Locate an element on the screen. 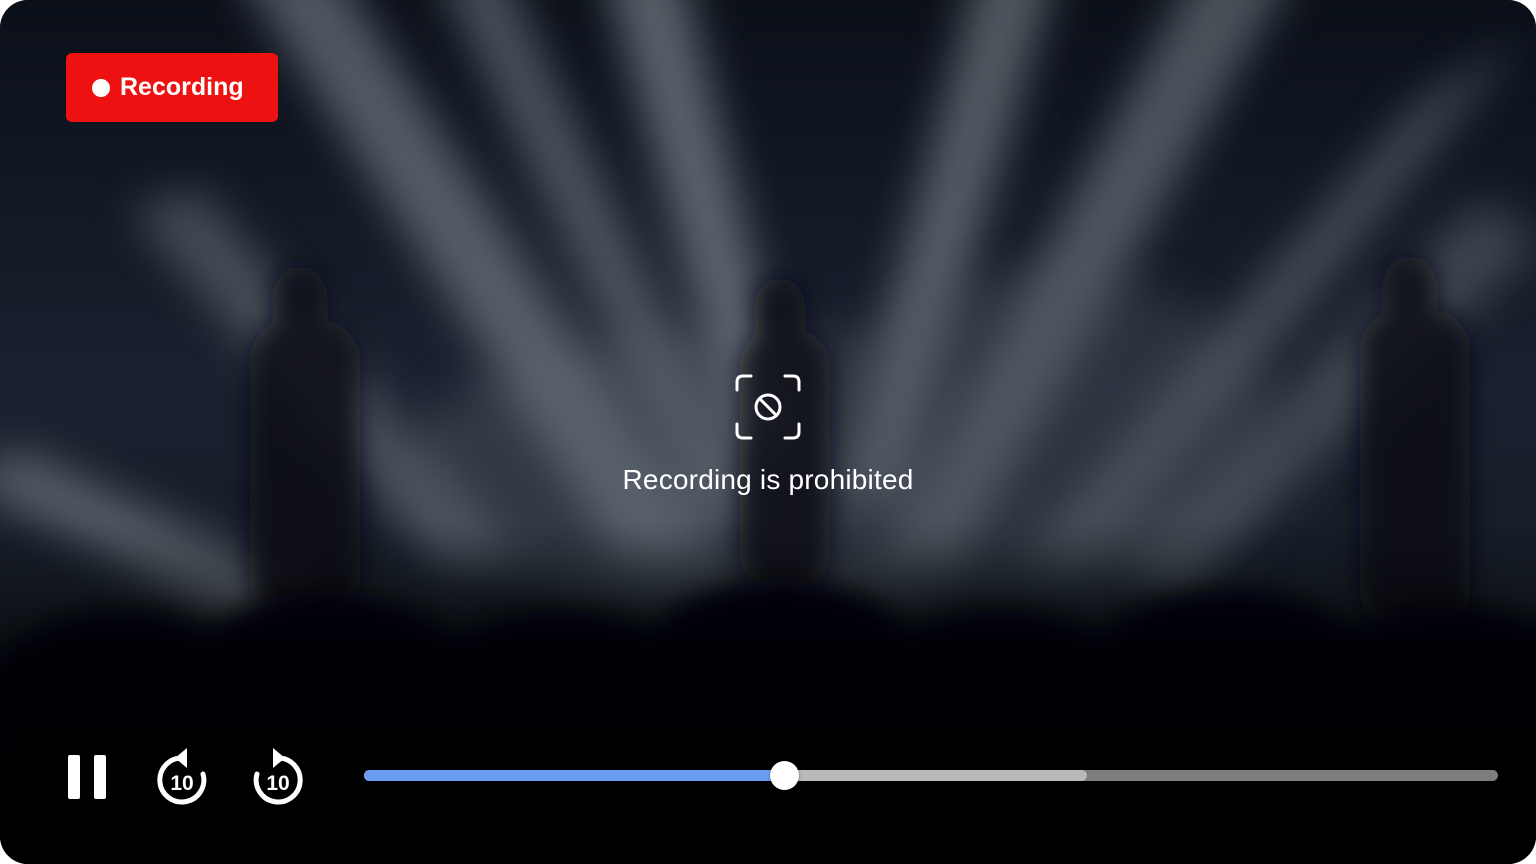 Image resolution: width=1536 pixels, height=864 pixels. record-dot-icon is located at coordinates (101, 87).